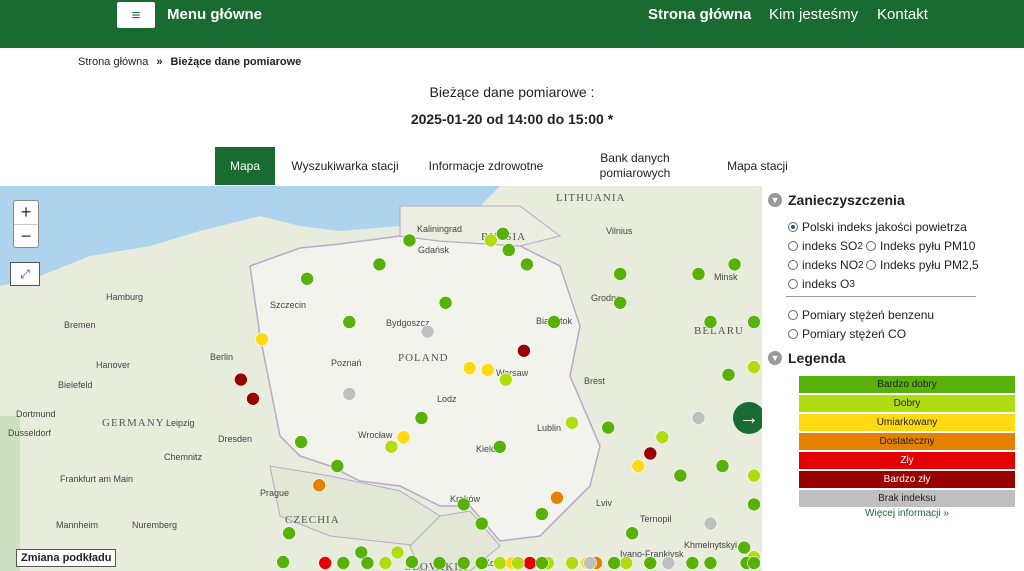  I want to click on arrow-right-icon: →, so click(749, 418).